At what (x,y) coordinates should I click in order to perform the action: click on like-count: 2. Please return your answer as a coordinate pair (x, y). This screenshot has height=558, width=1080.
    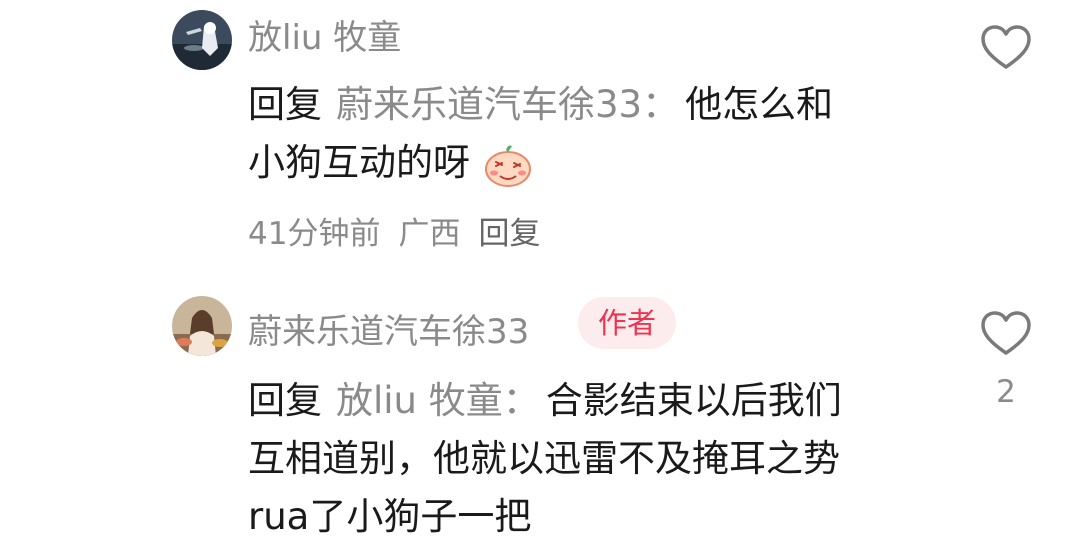
    Looking at the image, I should click on (1006, 392).